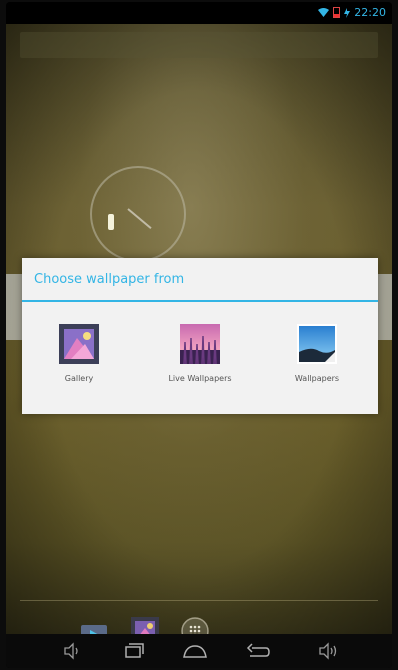  I want to click on status-time: 22:20, so click(370, 12).